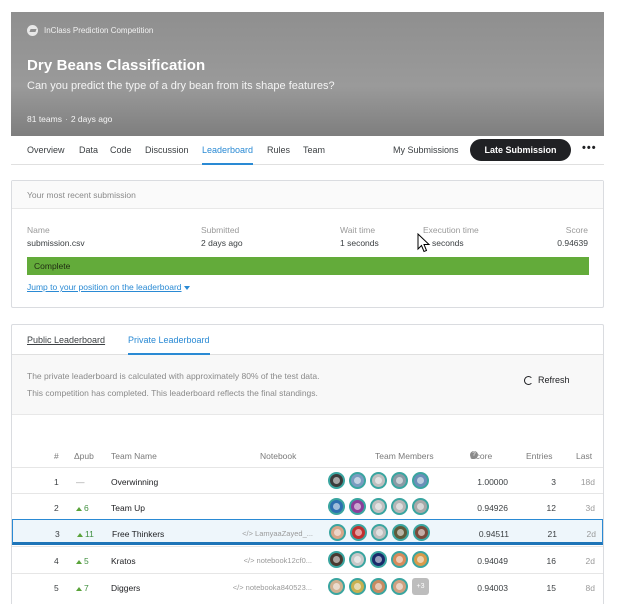 The height and width of the screenshot is (604, 617). Describe the element at coordinates (307, 195) in the screenshot. I see `recent-submission-heading: Your most recent submission` at that location.